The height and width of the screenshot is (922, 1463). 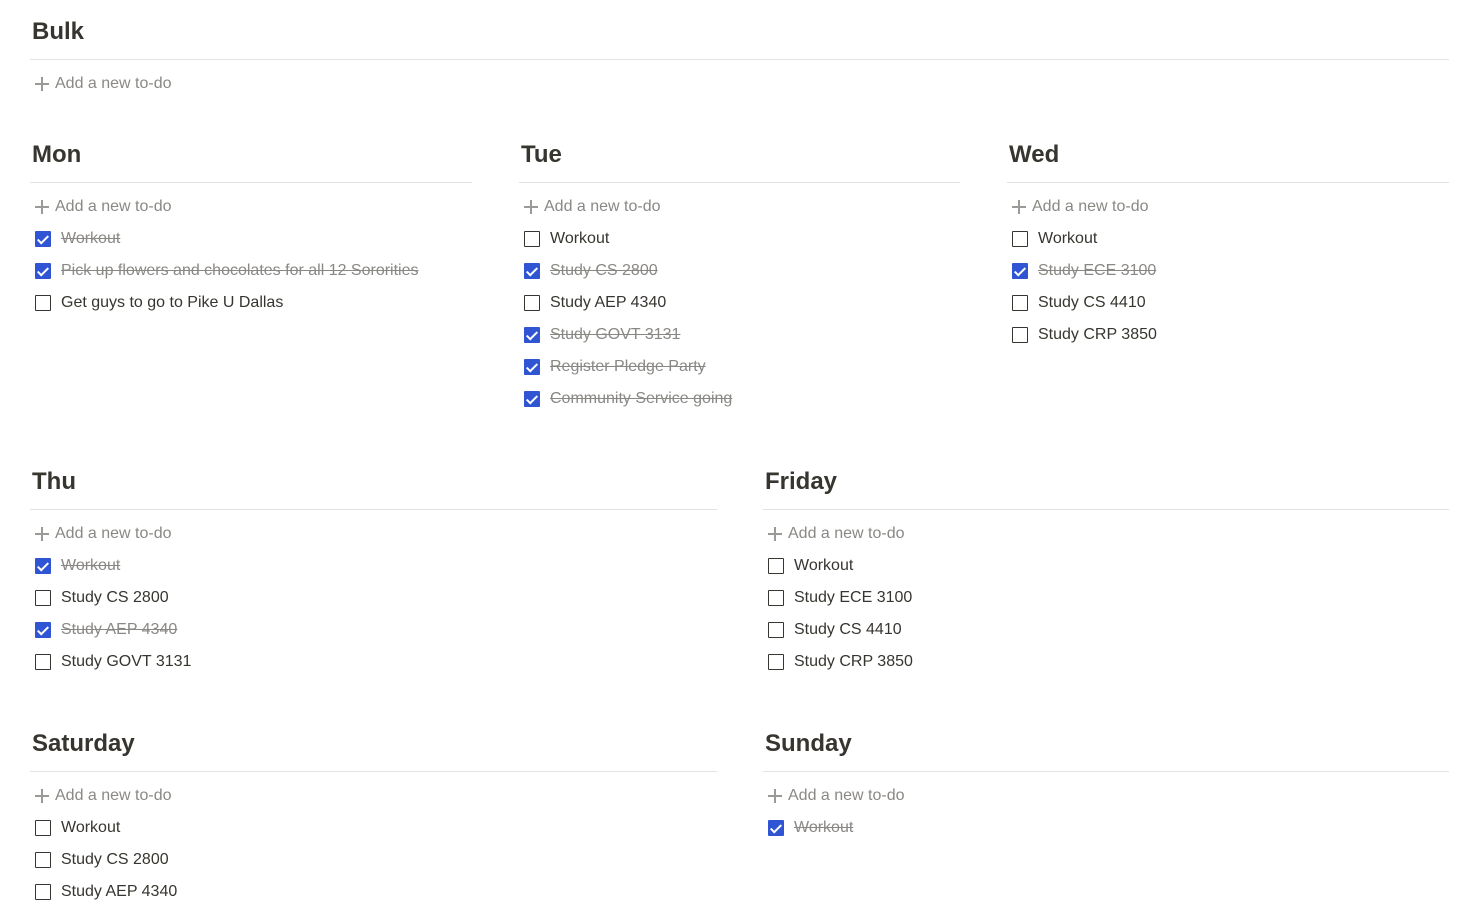 I want to click on section-sunday: Sunday Add a new to-do Workout, so click(x=1106, y=786).